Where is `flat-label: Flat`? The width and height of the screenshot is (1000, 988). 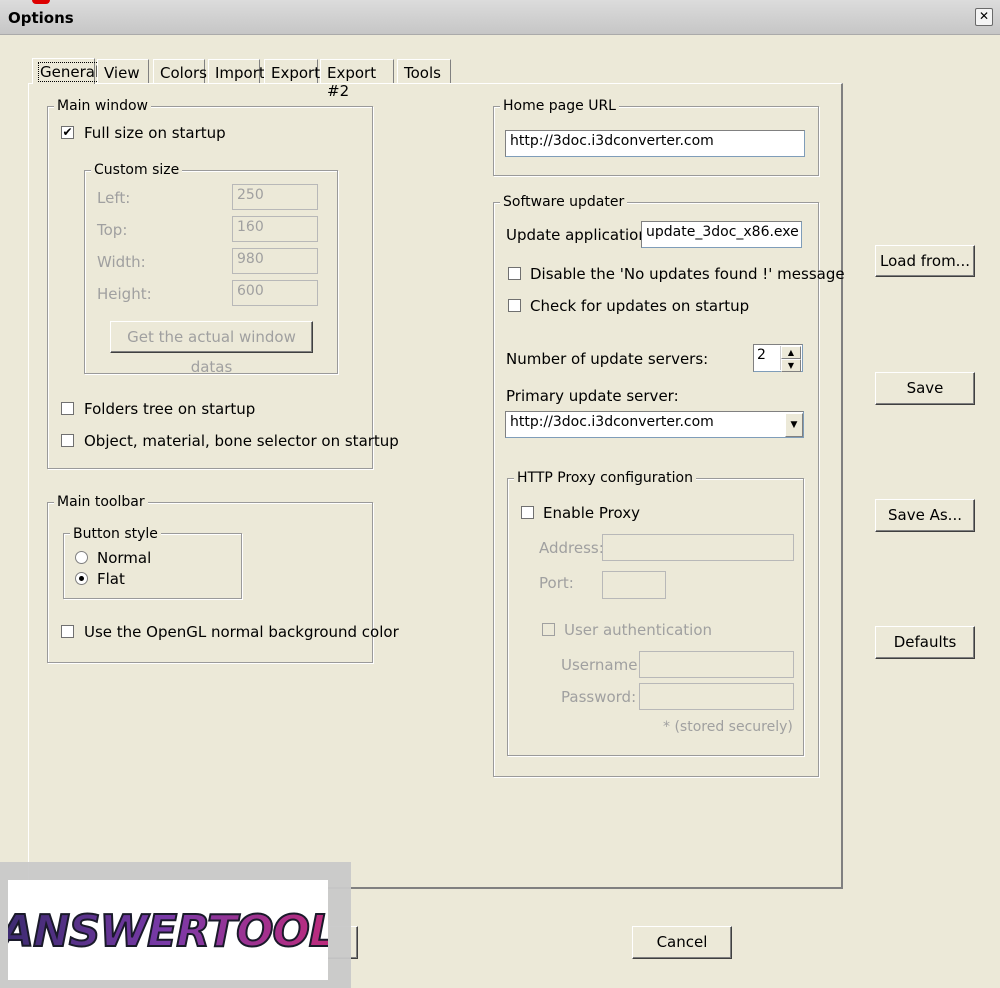 flat-label: Flat is located at coordinates (111, 579).